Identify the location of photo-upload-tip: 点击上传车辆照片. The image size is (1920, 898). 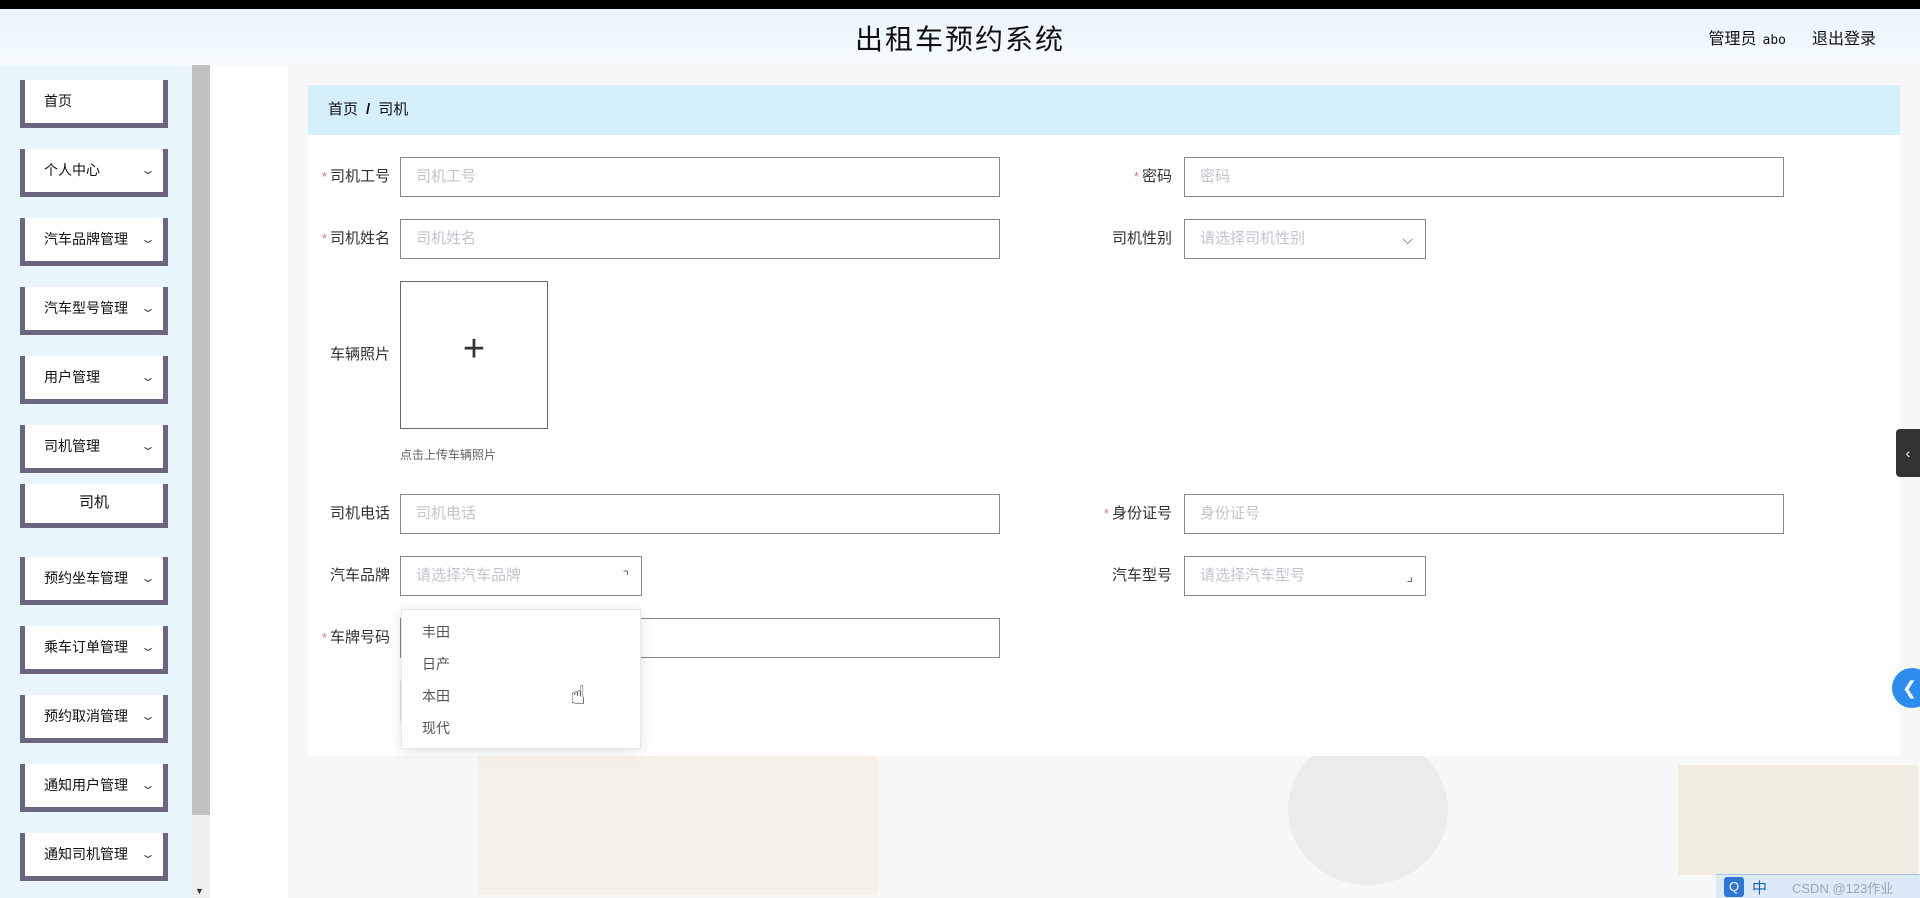
(448, 455).